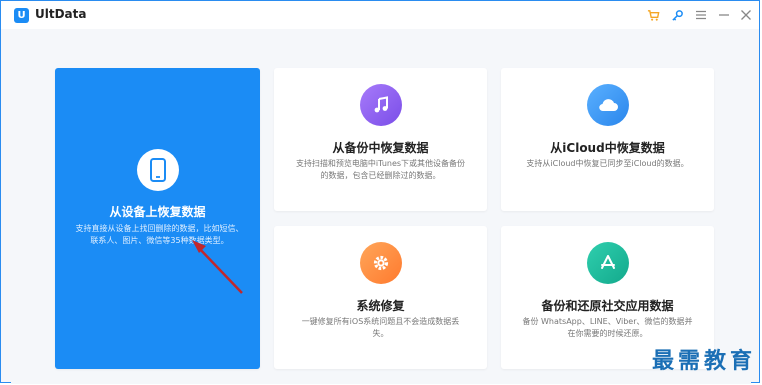 The image size is (762, 385). I want to click on card-title: 从iCloud中恢复数据, so click(607, 148).